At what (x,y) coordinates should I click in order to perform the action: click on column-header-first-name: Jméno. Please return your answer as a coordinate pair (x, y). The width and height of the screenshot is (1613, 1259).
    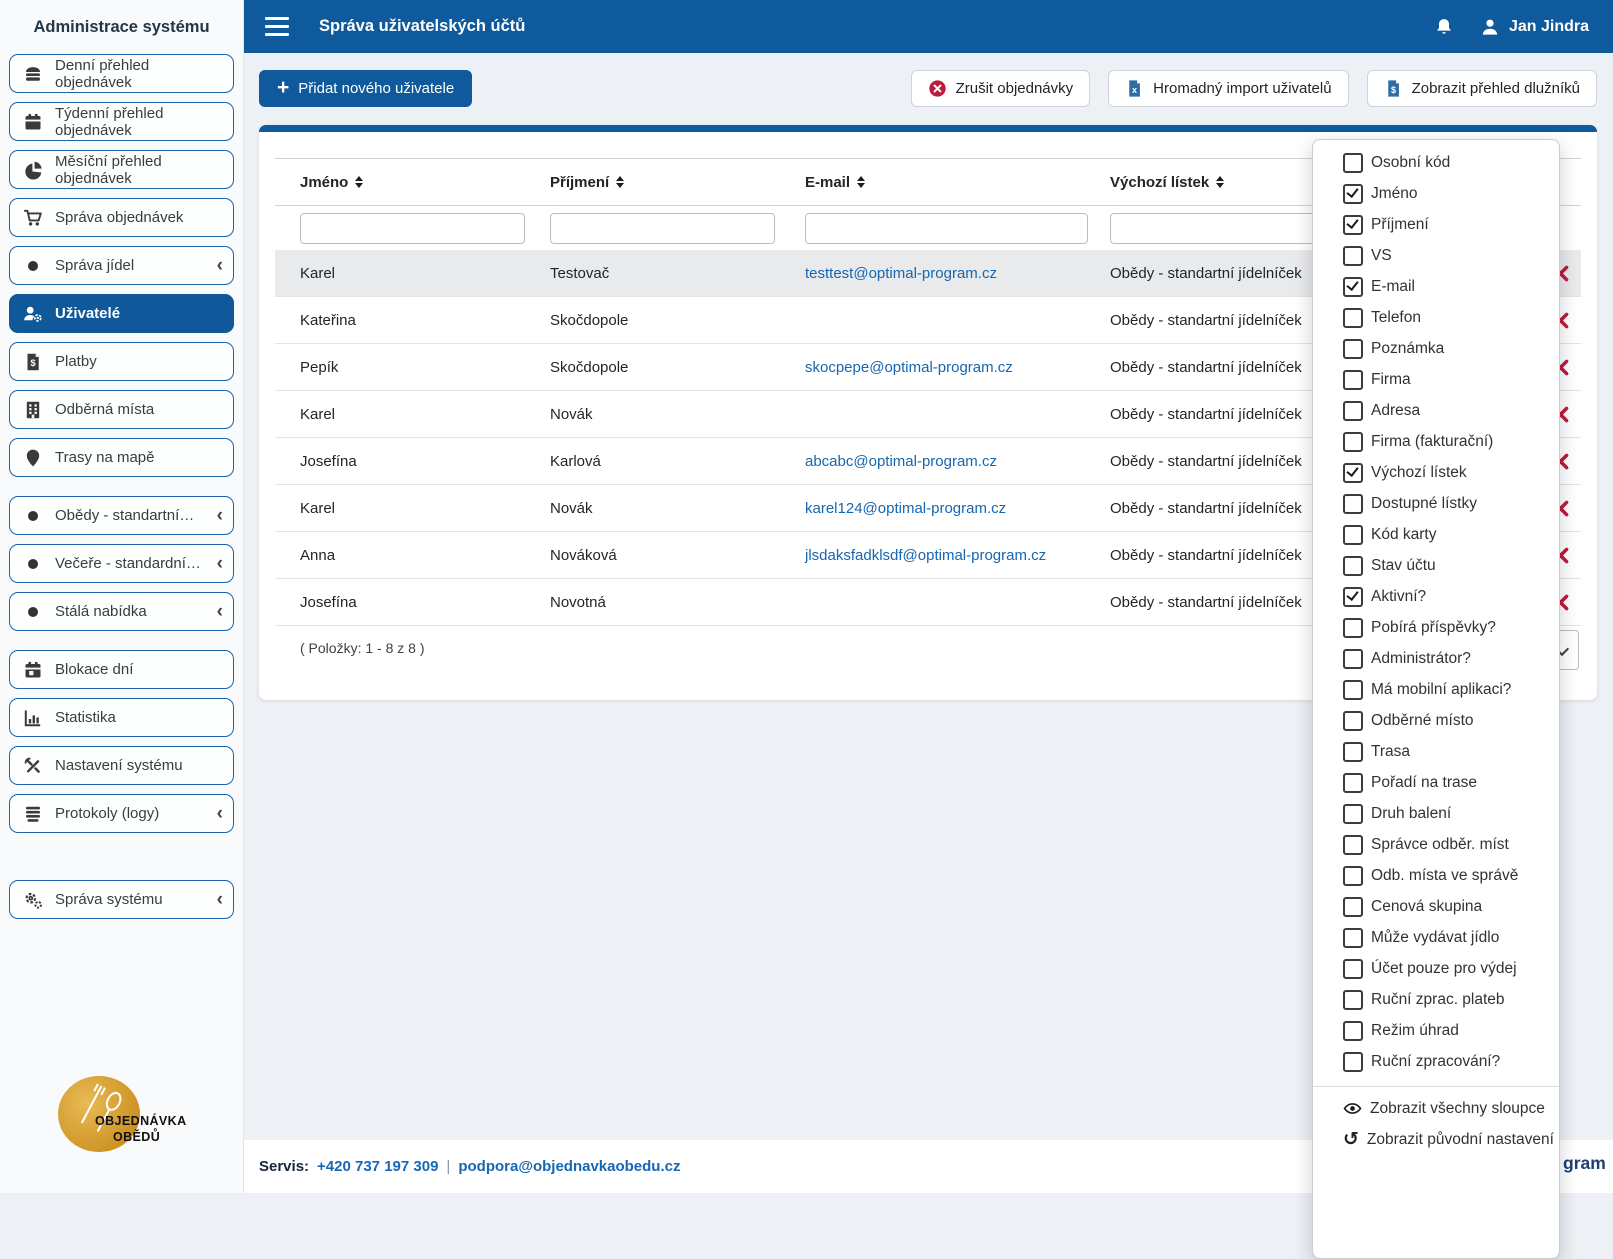
    Looking at the image, I should click on (400, 182).